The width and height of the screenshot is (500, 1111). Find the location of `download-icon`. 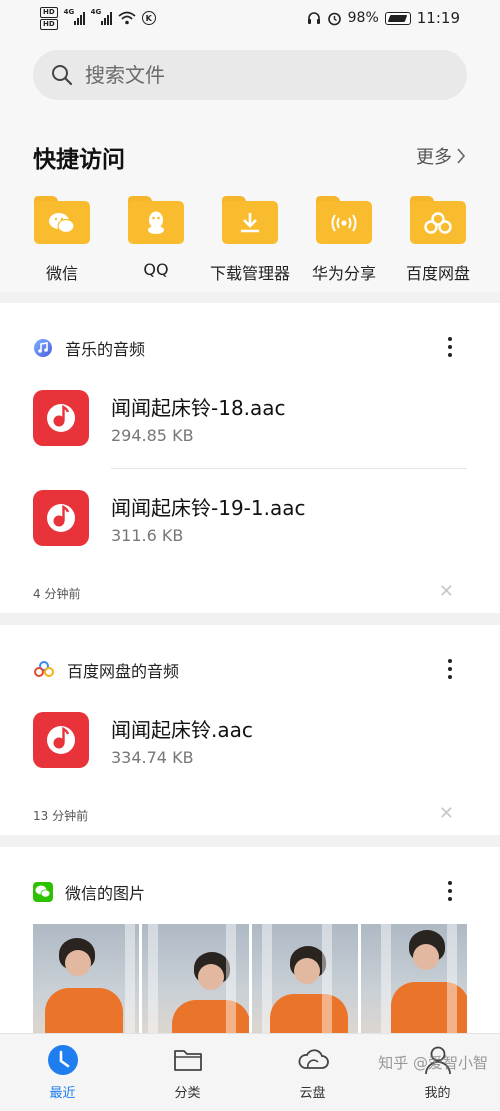

download-icon is located at coordinates (250, 222).